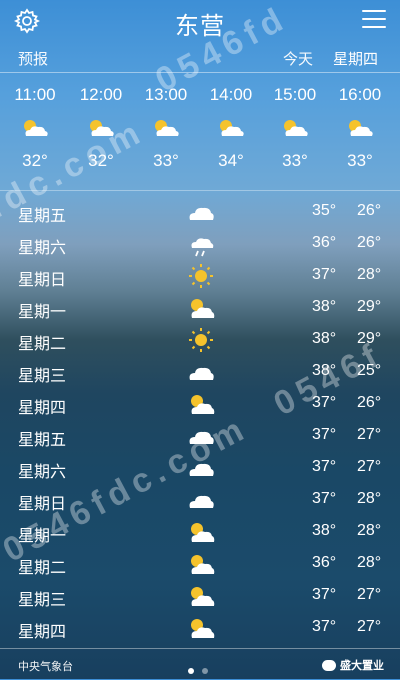 This screenshot has height=680, width=400. What do you see at coordinates (166, 94) in the screenshot?
I see `hour-time: 13:00` at bounding box center [166, 94].